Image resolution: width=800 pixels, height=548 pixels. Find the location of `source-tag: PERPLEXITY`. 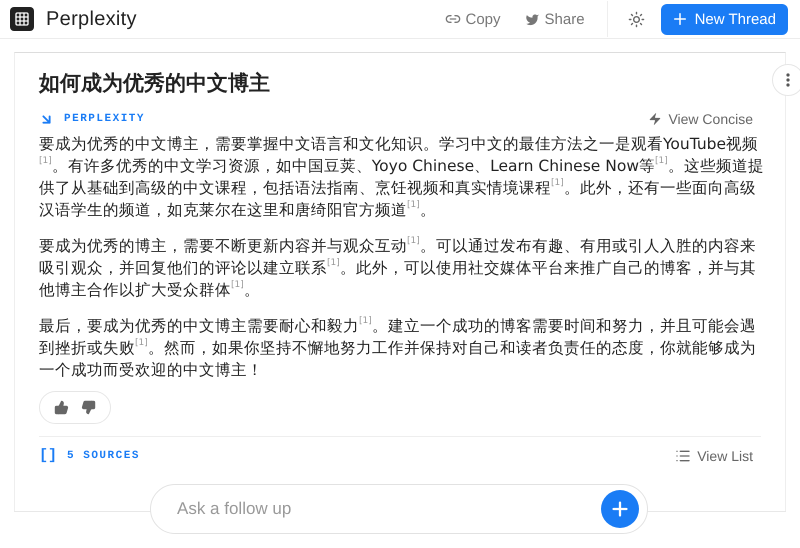

source-tag: PERPLEXITY is located at coordinates (105, 119).